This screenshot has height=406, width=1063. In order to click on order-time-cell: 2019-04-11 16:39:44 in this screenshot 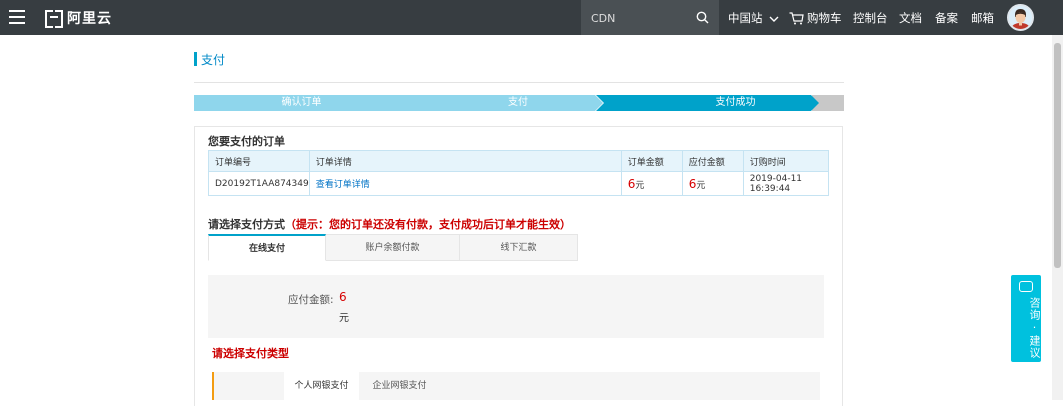, I will do `click(786, 183)`.